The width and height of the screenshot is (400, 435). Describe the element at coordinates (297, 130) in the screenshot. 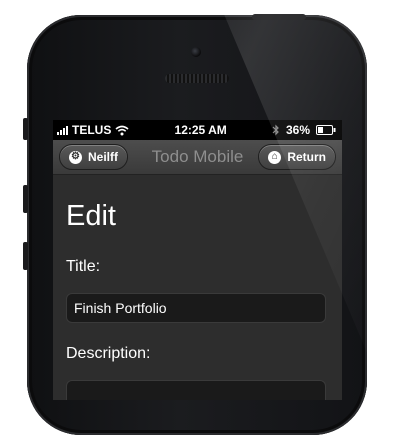

I see `battery-percent: 36%` at that location.